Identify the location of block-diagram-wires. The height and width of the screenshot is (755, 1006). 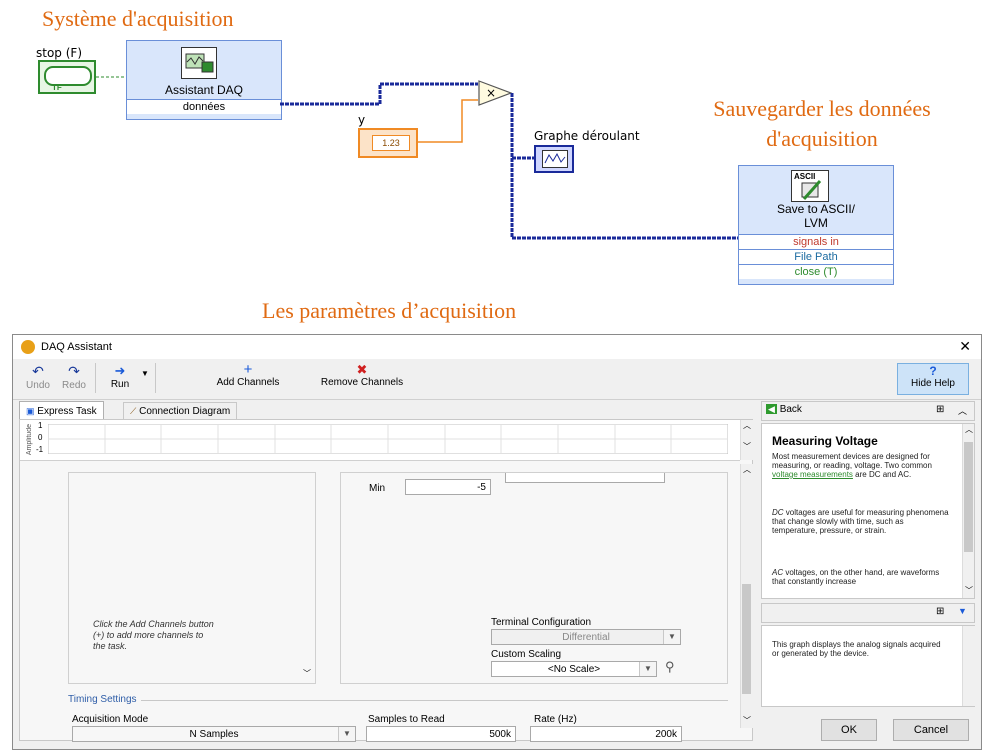
(417, 158).